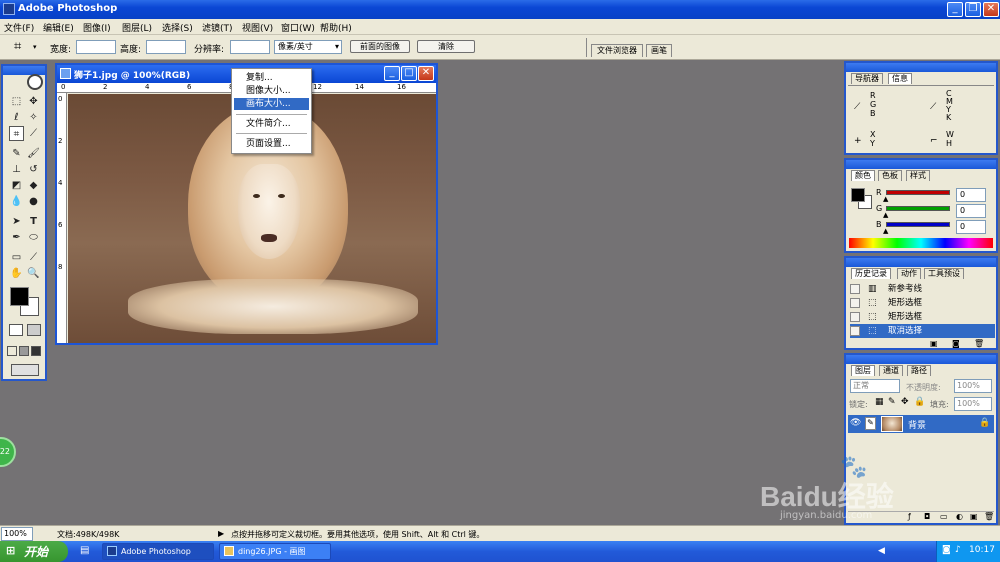 The height and width of the screenshot is (562, 1000). Describe the element at coordinates (34, 551) in the screenshot. I see `start-button: ⊞ 开始` at that location.